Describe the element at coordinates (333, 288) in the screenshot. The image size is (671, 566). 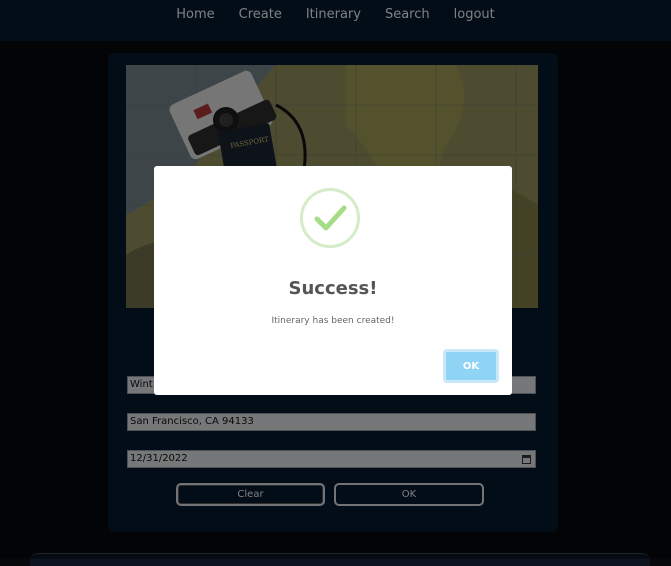
I see `dialog-title: Success!` at that location.